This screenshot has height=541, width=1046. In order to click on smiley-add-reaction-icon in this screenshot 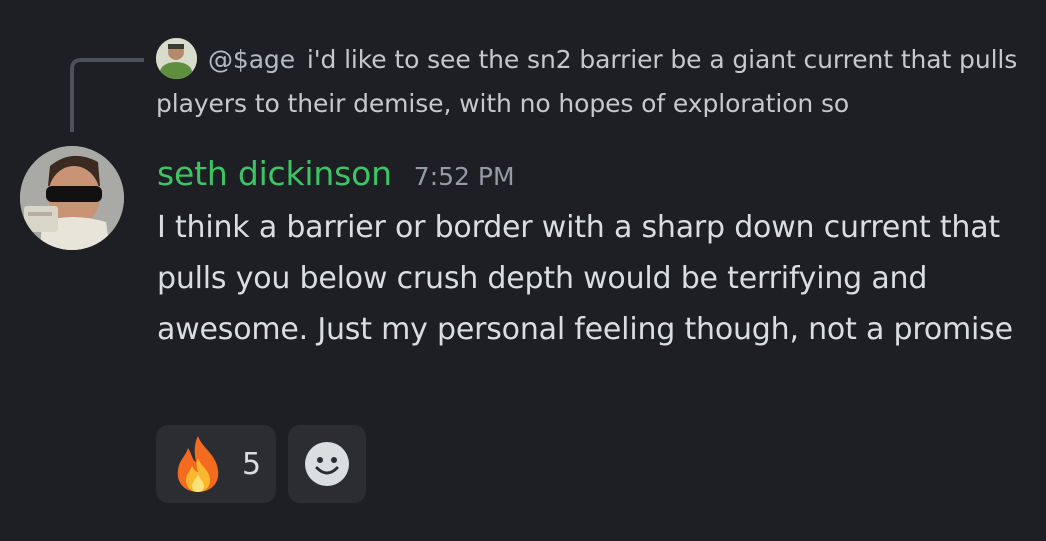, I will do `click(327, 464)`.